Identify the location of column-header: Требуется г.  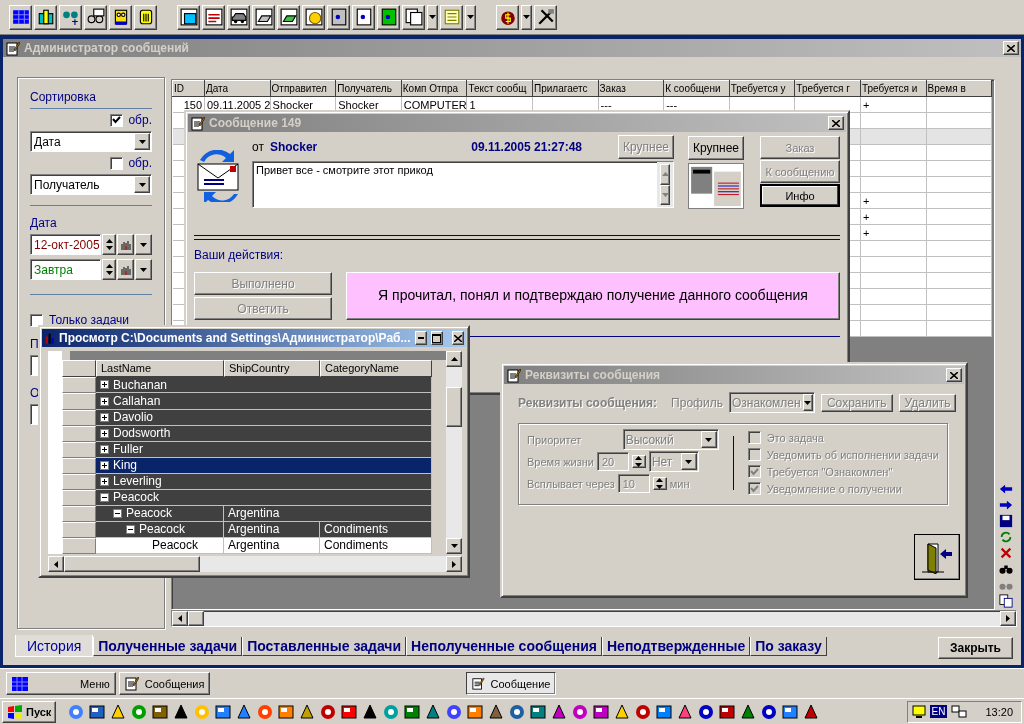
(827, 88).